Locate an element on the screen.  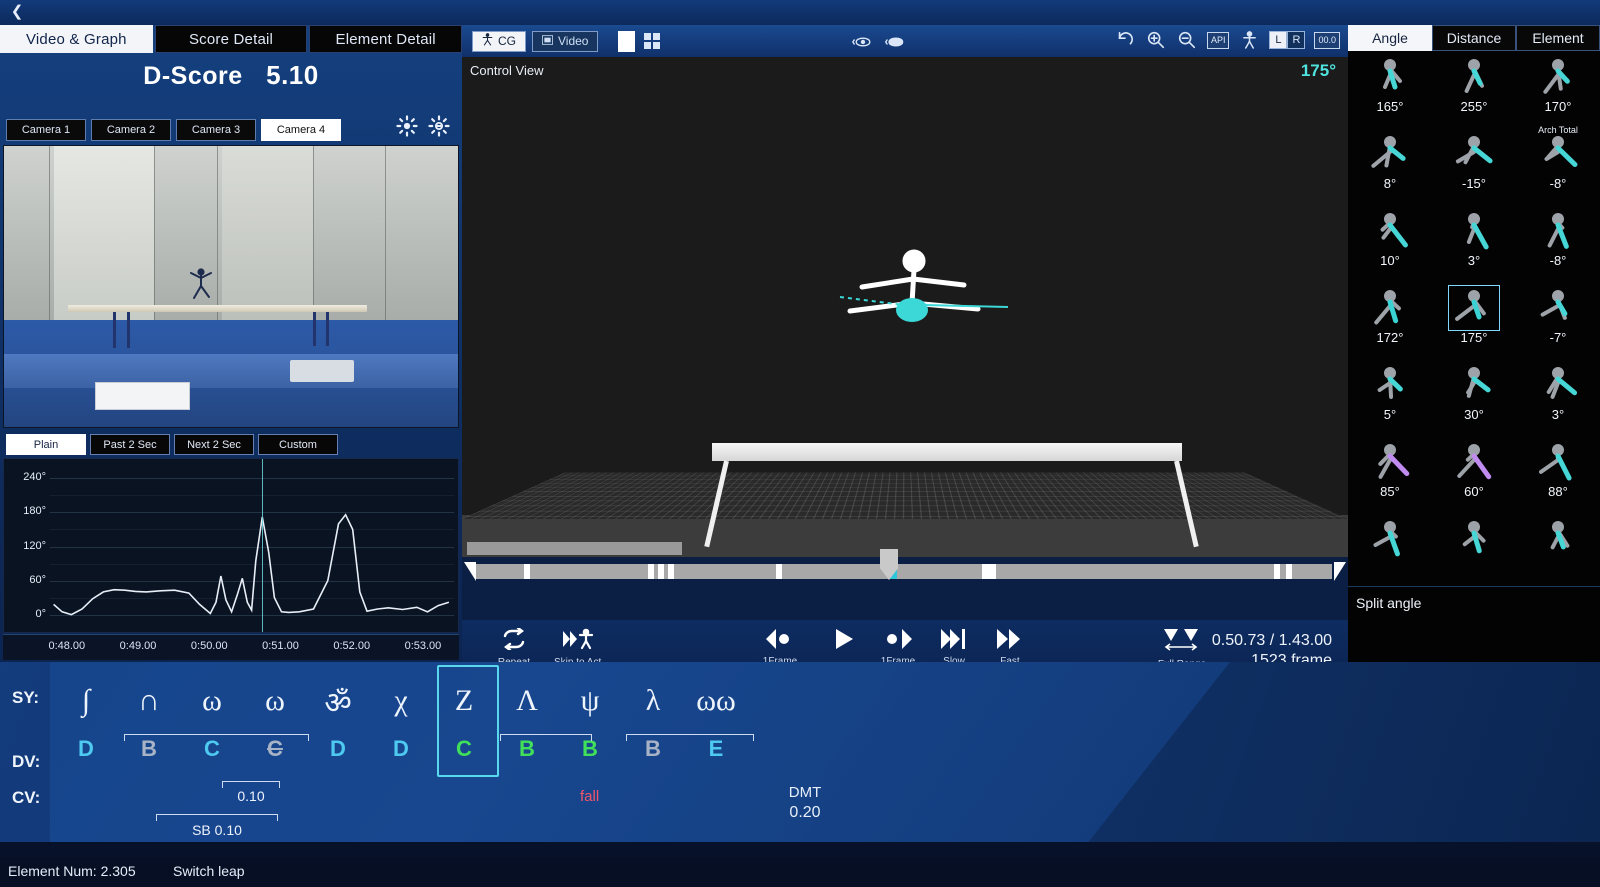
contrast-gear-icon is located at coordinates (439, 126).